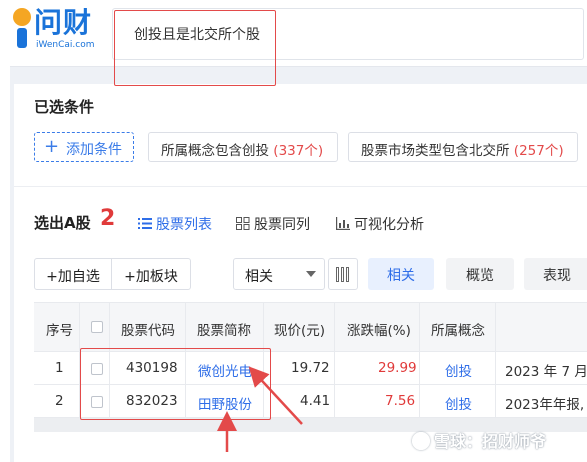  Describe the element at coordinates (184, 225) in the screenshot. I see `tab-label: 股票列表` at that location.